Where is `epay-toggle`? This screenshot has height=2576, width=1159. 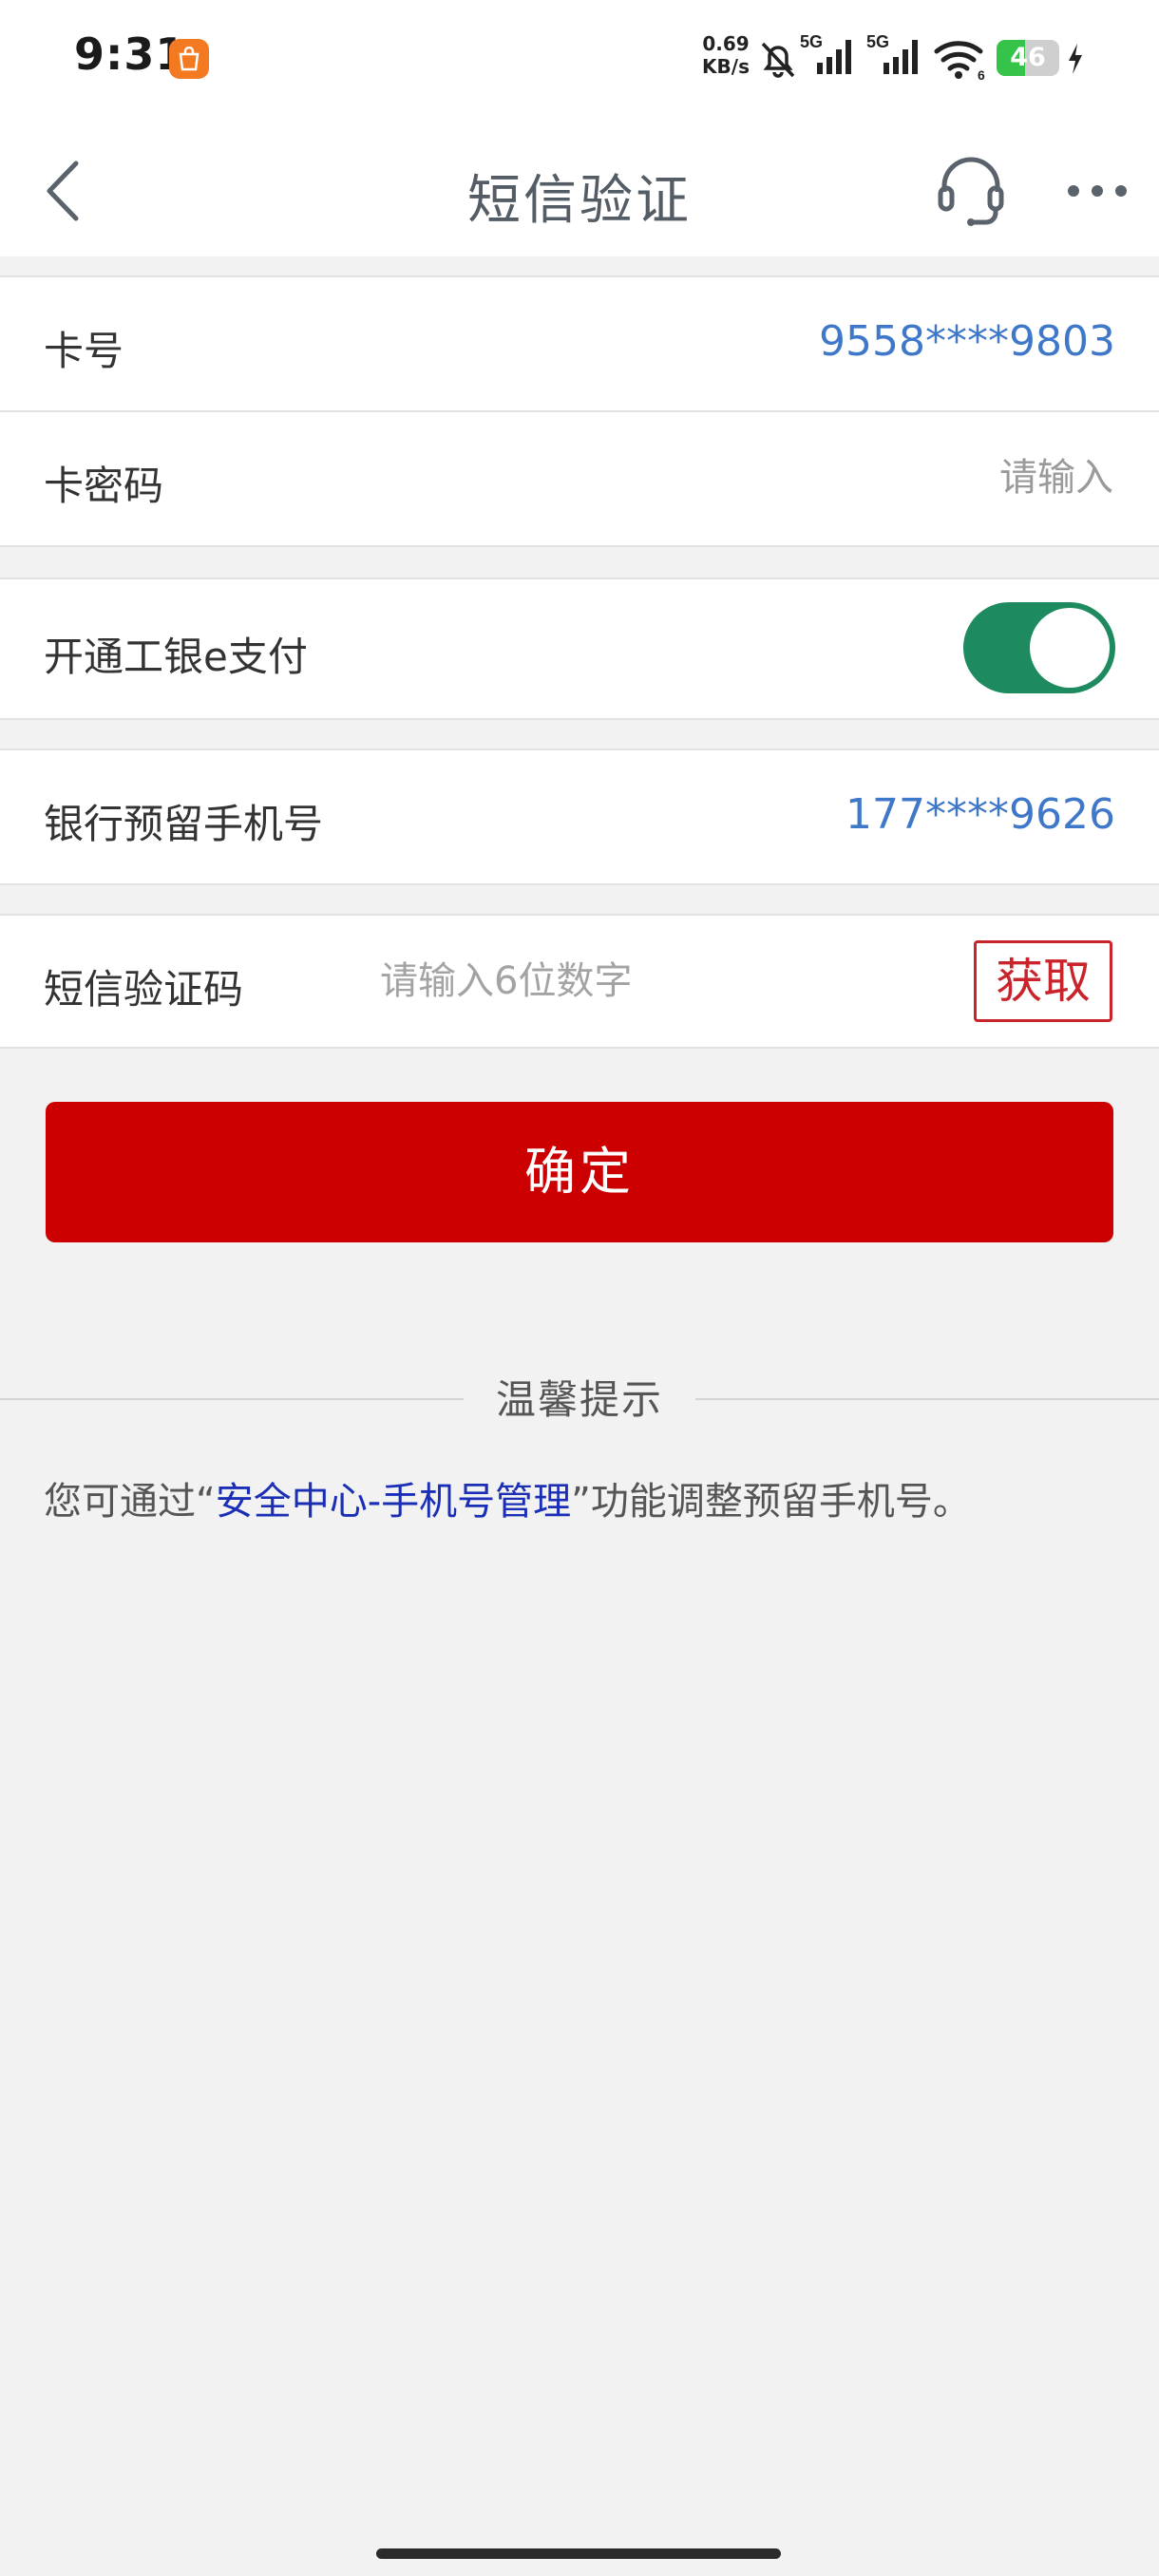 epay-toggle is located at coordinates (1039, 647).